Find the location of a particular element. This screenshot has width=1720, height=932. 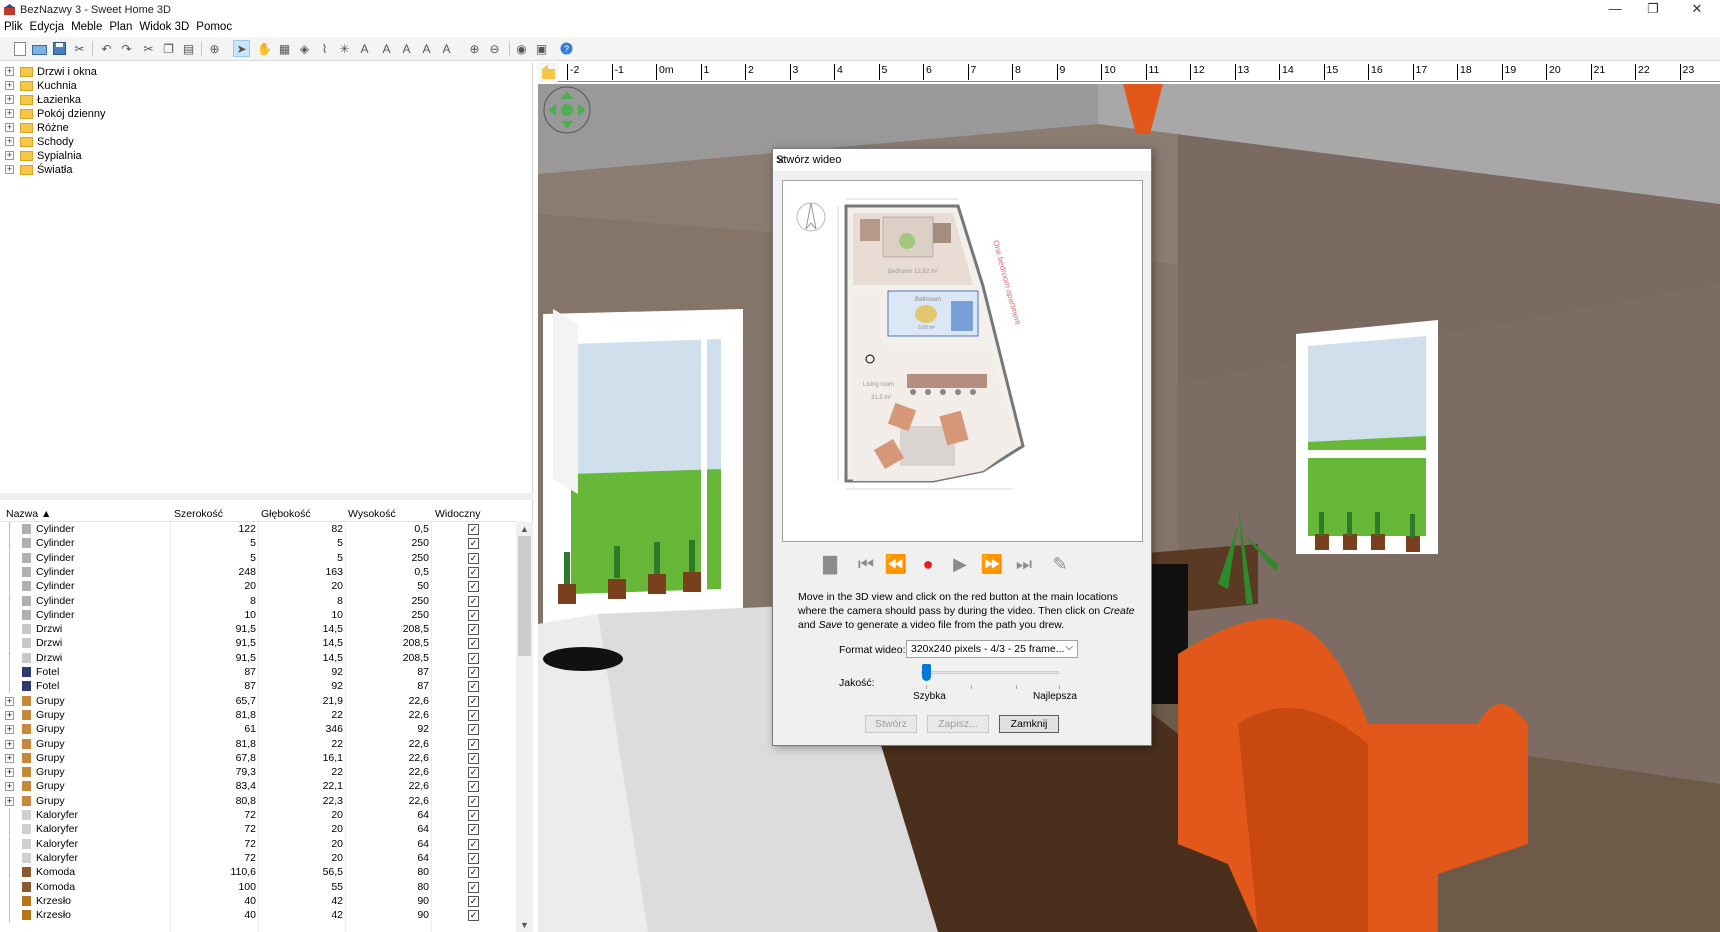

maximize-button: ❐ is located at coordinates (1653, 10).